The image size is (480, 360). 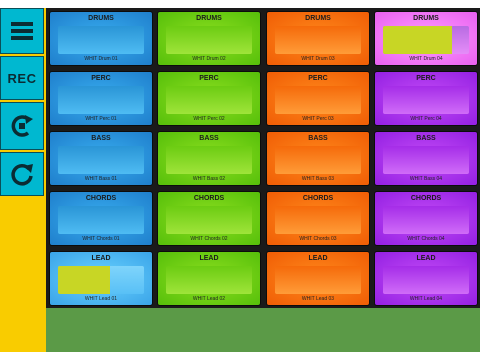 I want to click on pad-2-4: PERC WHIT Perc 04, so click(x=426, y=98).